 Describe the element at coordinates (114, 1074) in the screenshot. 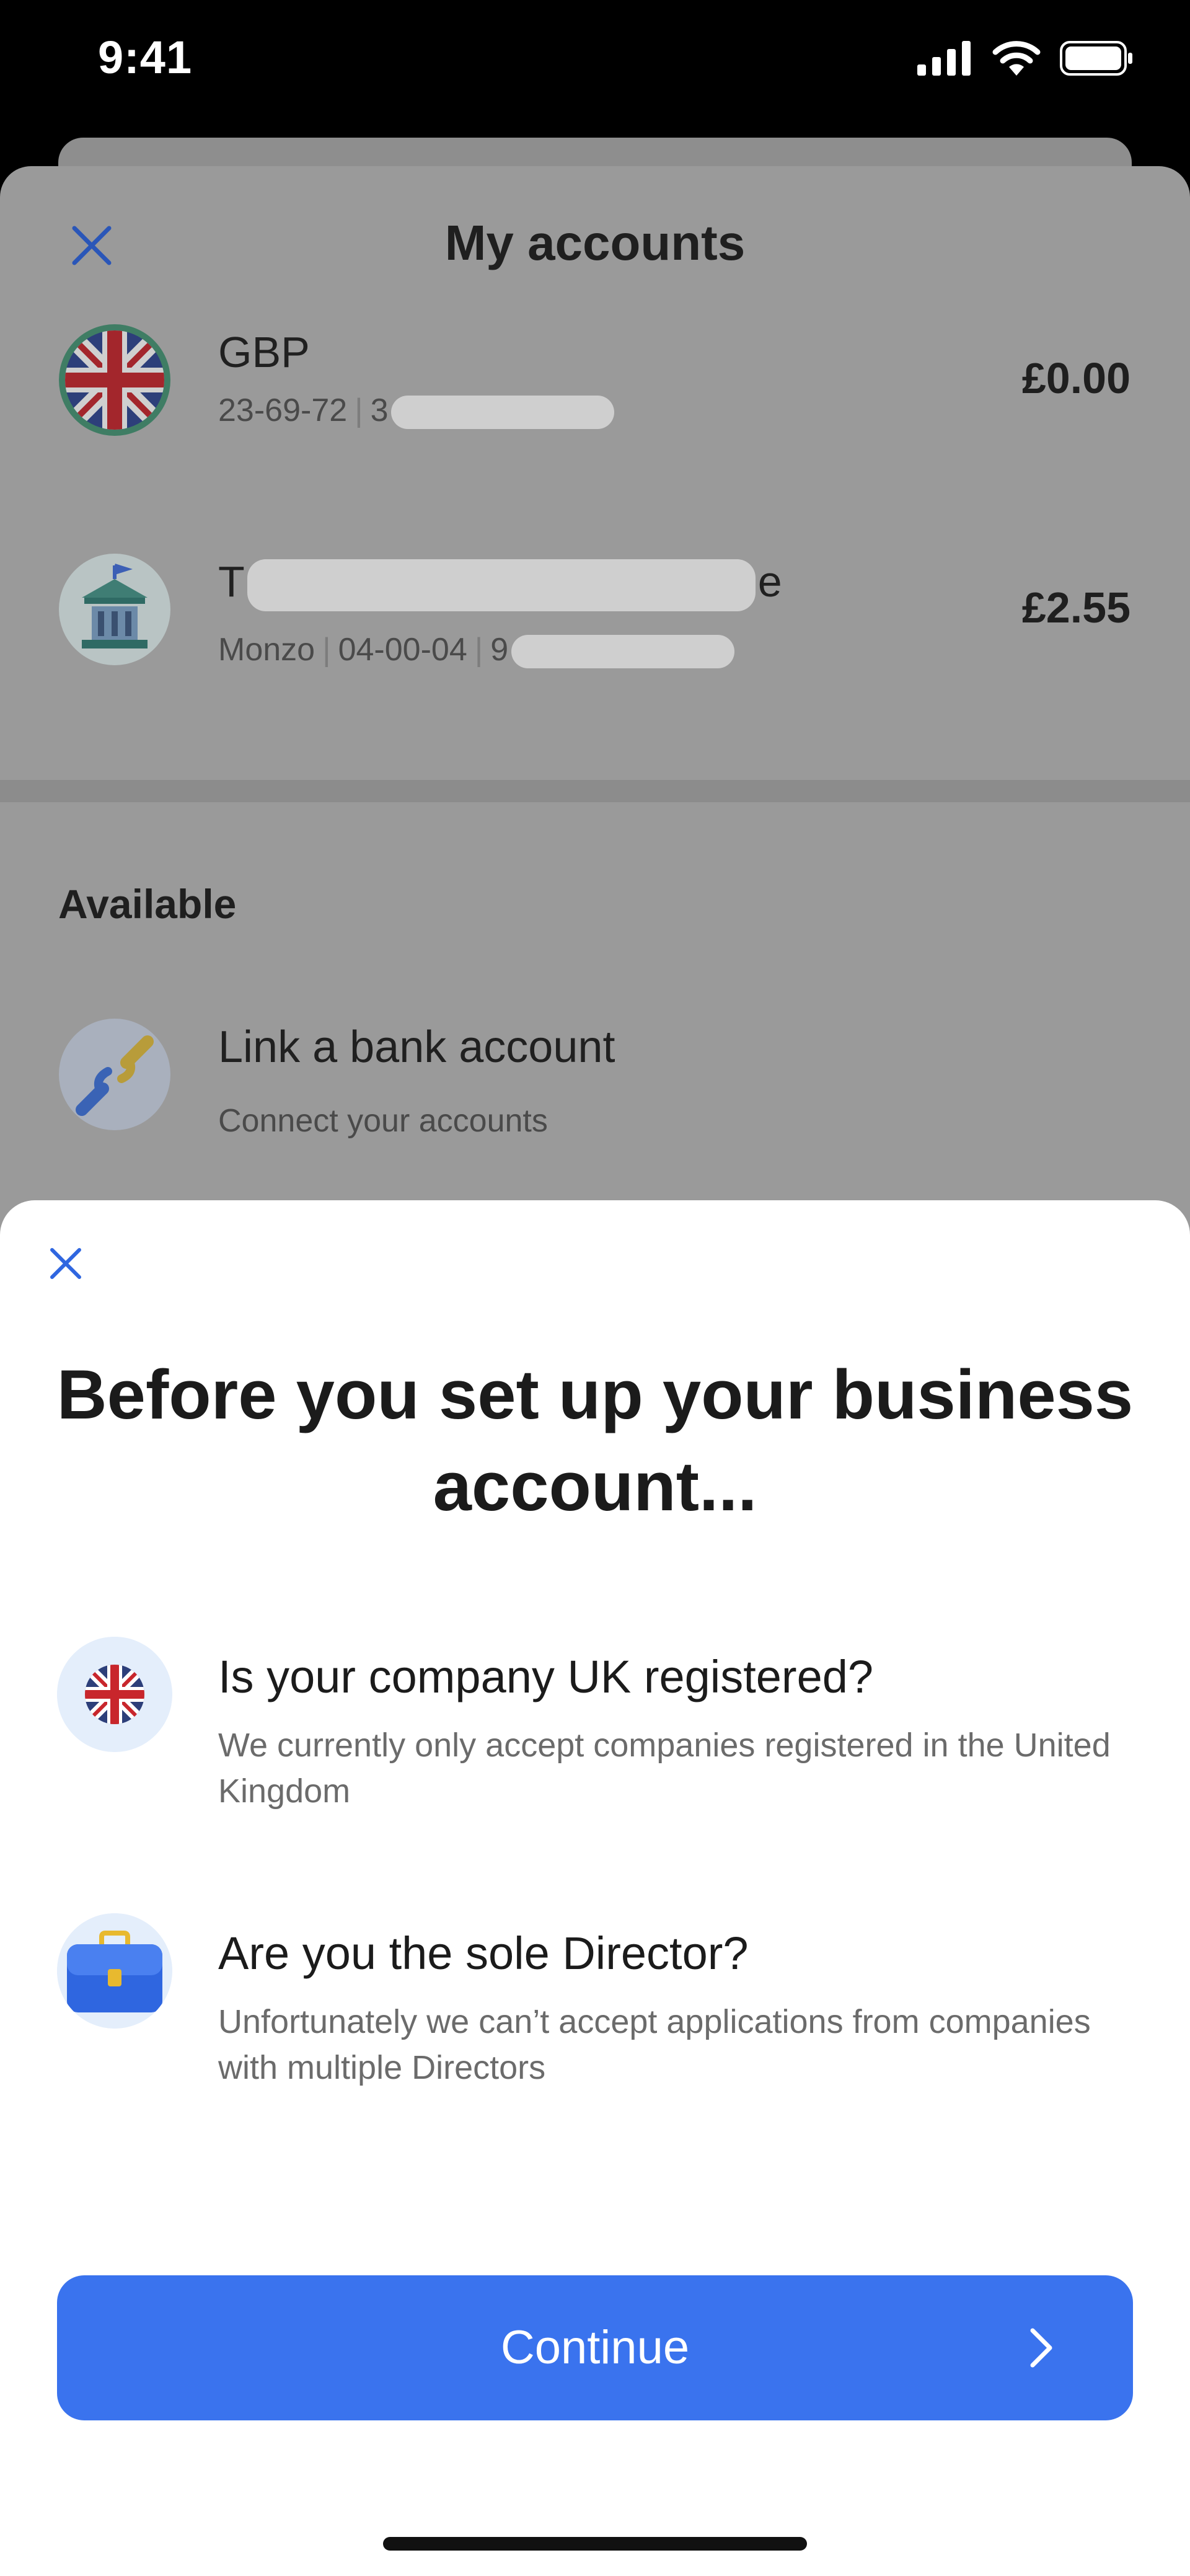

I see `chain-link-icon` at that location.